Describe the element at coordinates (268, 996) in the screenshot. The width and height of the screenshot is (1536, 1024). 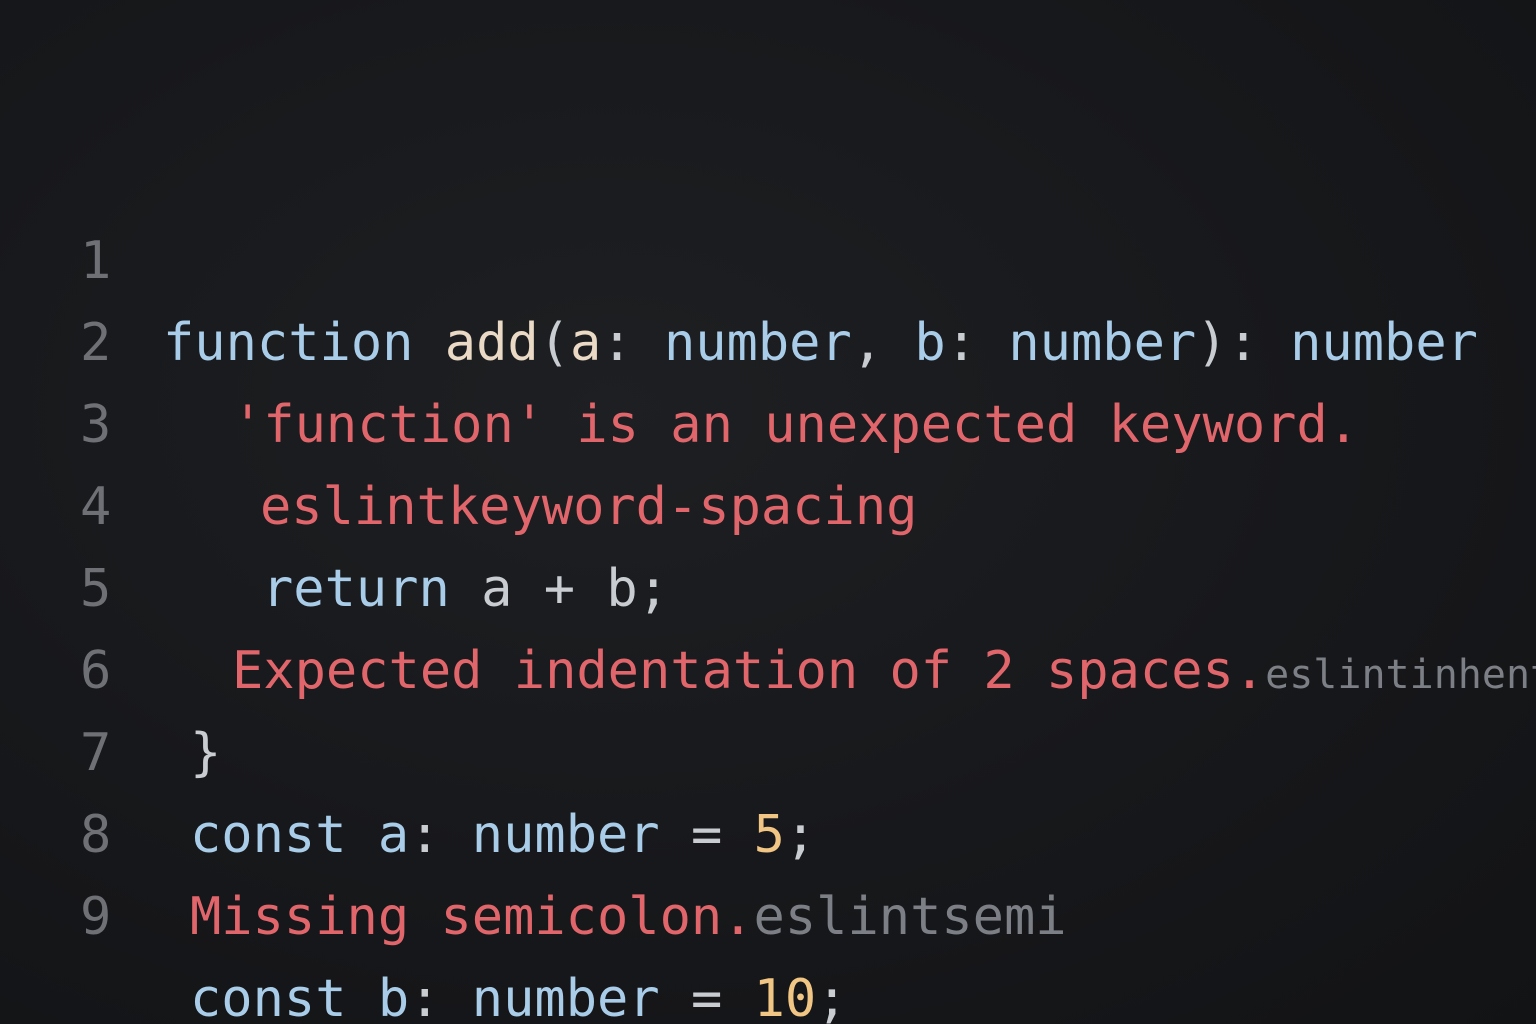
I see `keyword-token: const` at that location.